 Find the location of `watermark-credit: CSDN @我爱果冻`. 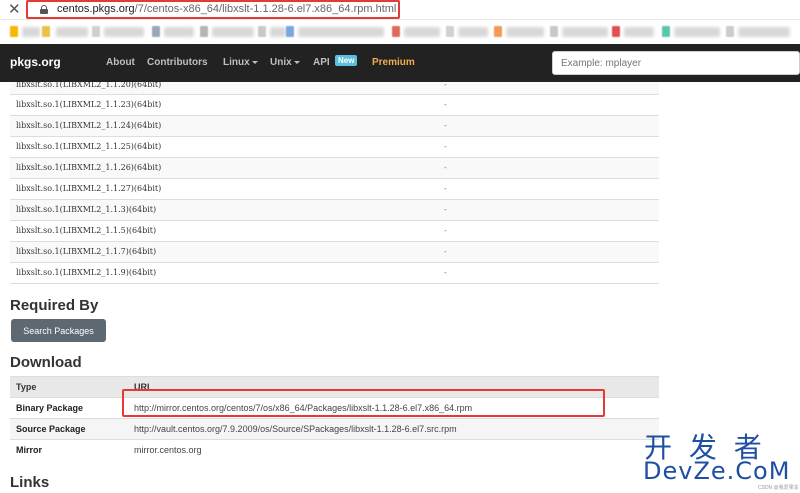

watermark-credit: CSDN @我爱果冻 is located at coordinates (778, 488).